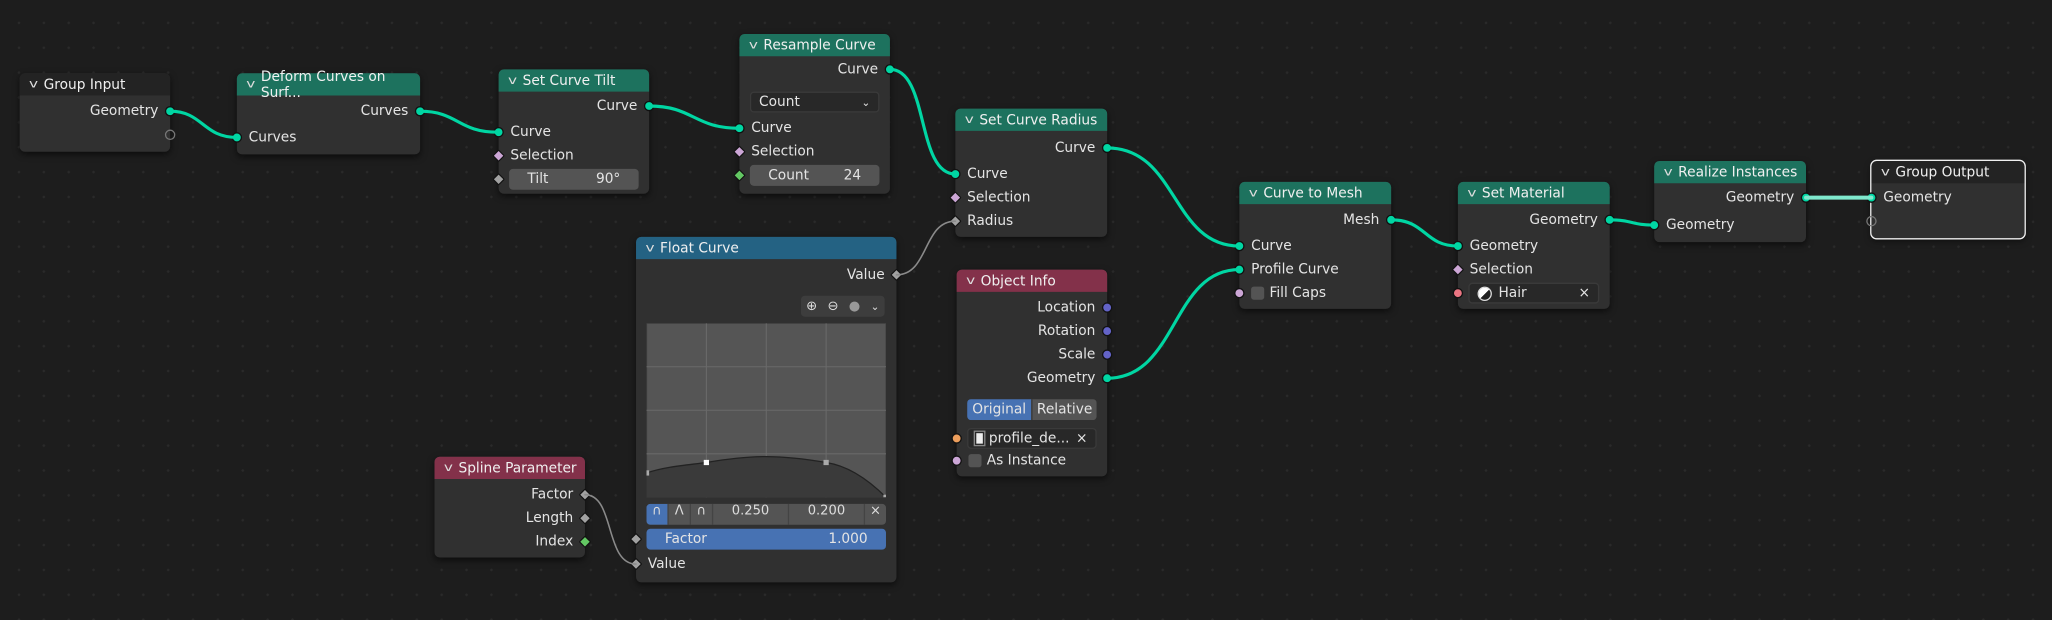  Describe the element at coordinates (875, 306) in the screenshot. I see `chevron-down-icon: ⌄` at that location.